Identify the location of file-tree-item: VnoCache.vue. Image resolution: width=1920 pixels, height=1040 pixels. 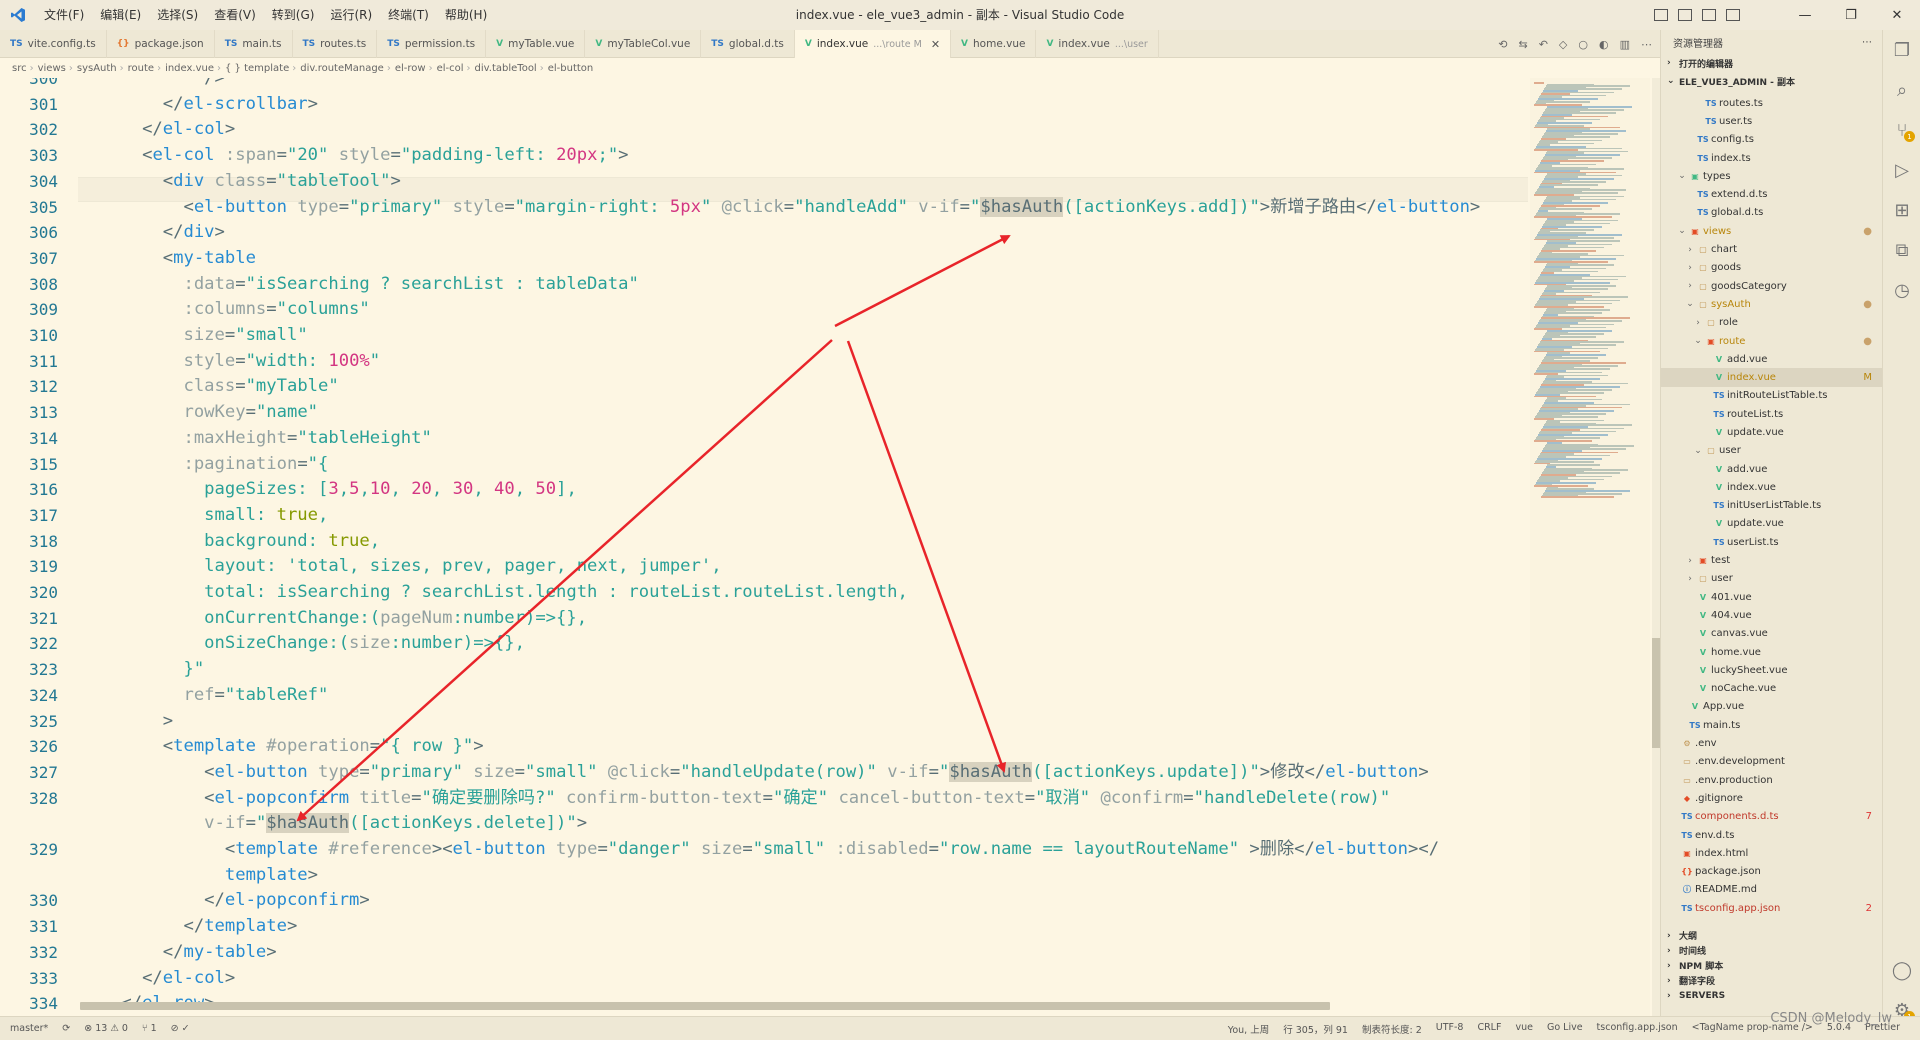
(1771, 689).